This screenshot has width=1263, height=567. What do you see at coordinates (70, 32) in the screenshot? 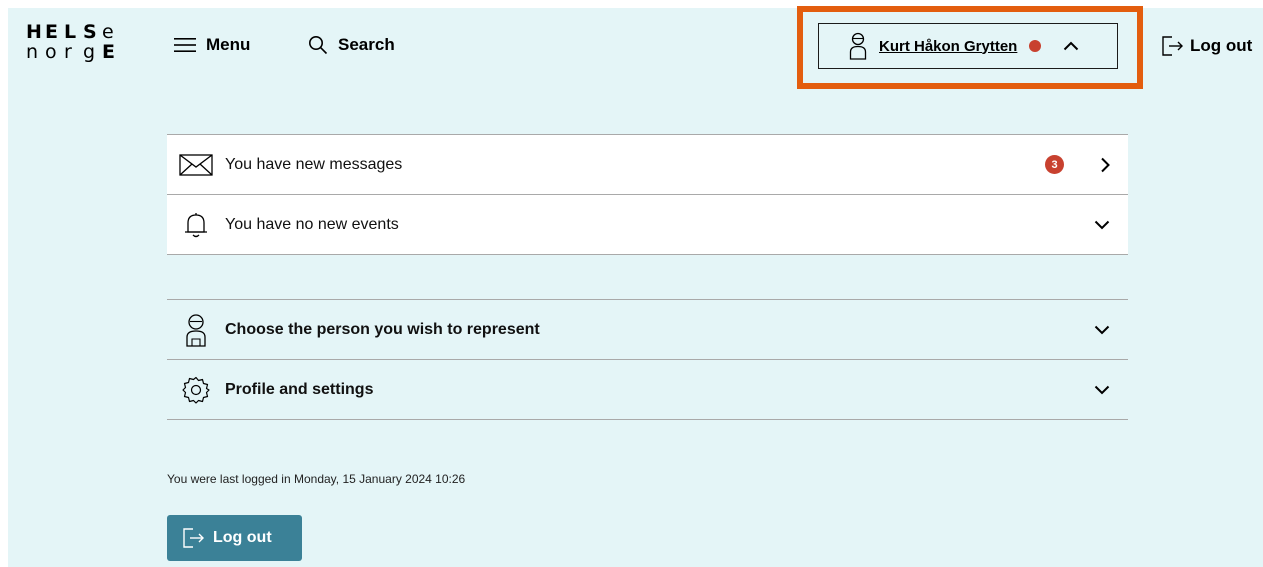
I see `logo-letter: L` at bounding box center [70, 32].